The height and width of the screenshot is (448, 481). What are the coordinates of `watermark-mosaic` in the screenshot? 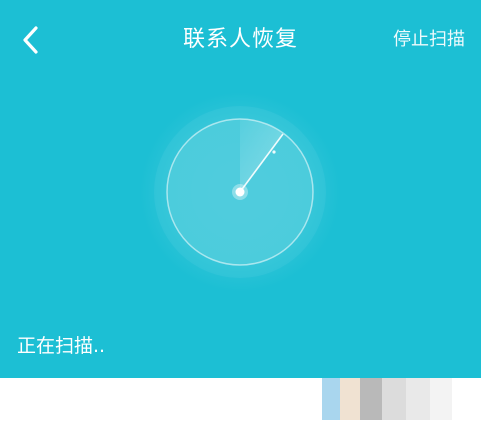 It's located at (387, 399).